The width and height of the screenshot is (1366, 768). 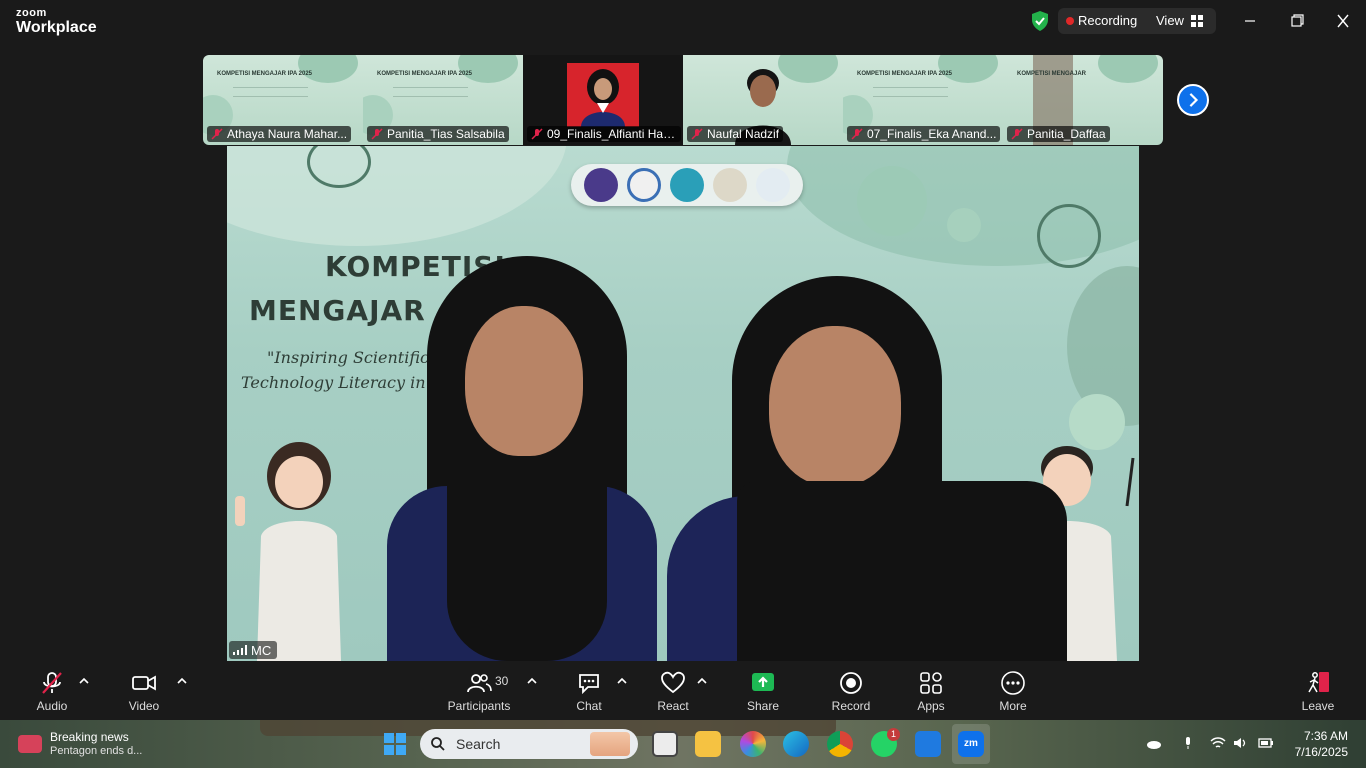 What do you see at coordinates (502, 681) in the screenshot?
I see `participants-count: 30` at bounding box center [502, 681].